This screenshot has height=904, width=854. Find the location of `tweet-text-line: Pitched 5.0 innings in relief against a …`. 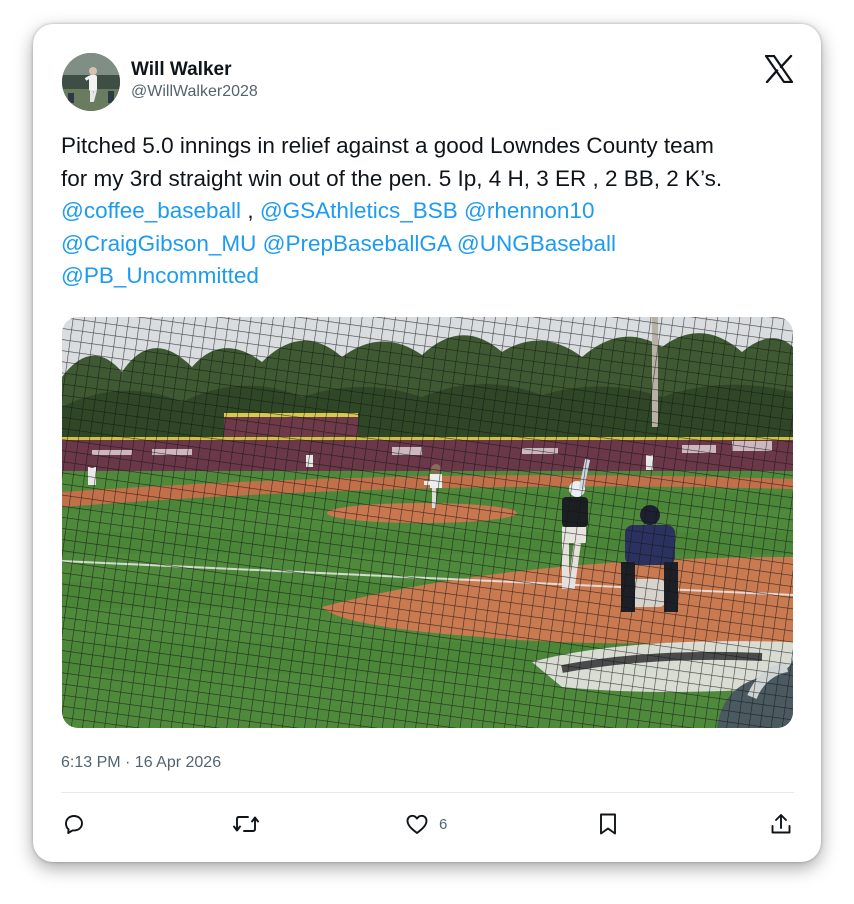

tweet-text-line: Pitched 5.0 innings in relief against a … is located at coordinates (387, 145).